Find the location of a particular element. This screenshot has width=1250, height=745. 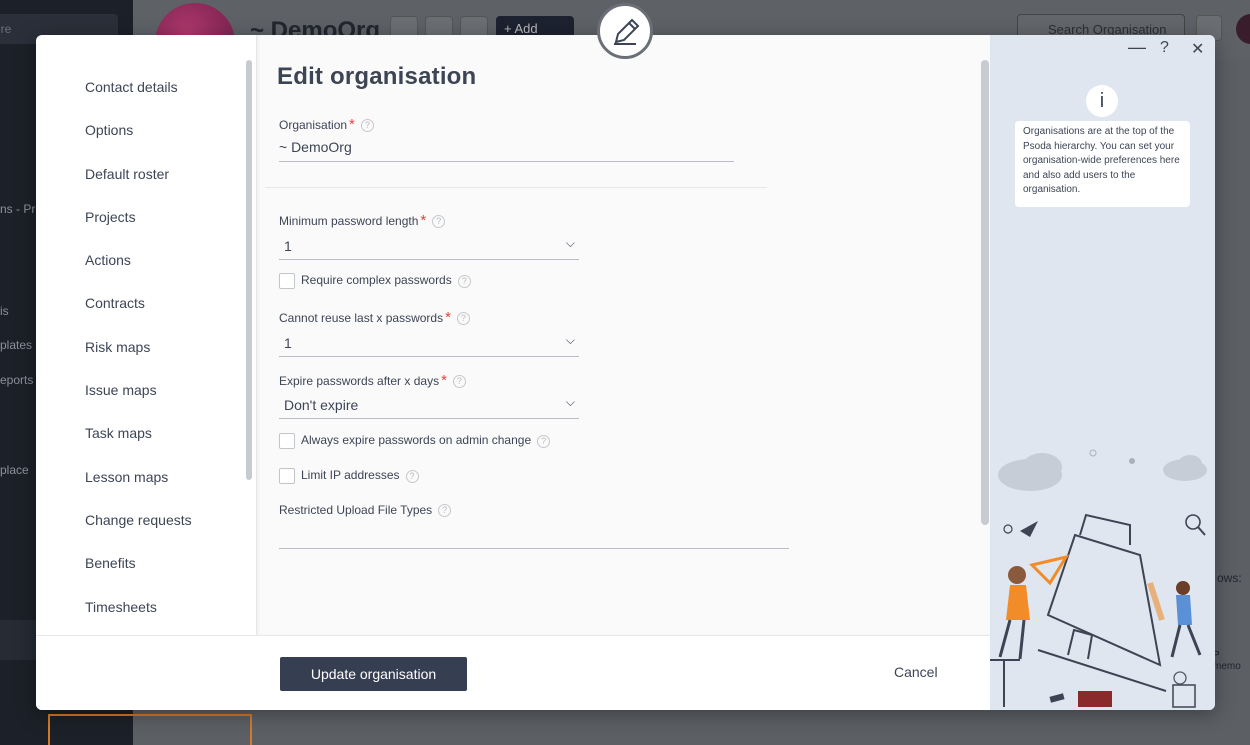

expire-label-text: Expire passwords after x days is located at coordinates (359, 381).